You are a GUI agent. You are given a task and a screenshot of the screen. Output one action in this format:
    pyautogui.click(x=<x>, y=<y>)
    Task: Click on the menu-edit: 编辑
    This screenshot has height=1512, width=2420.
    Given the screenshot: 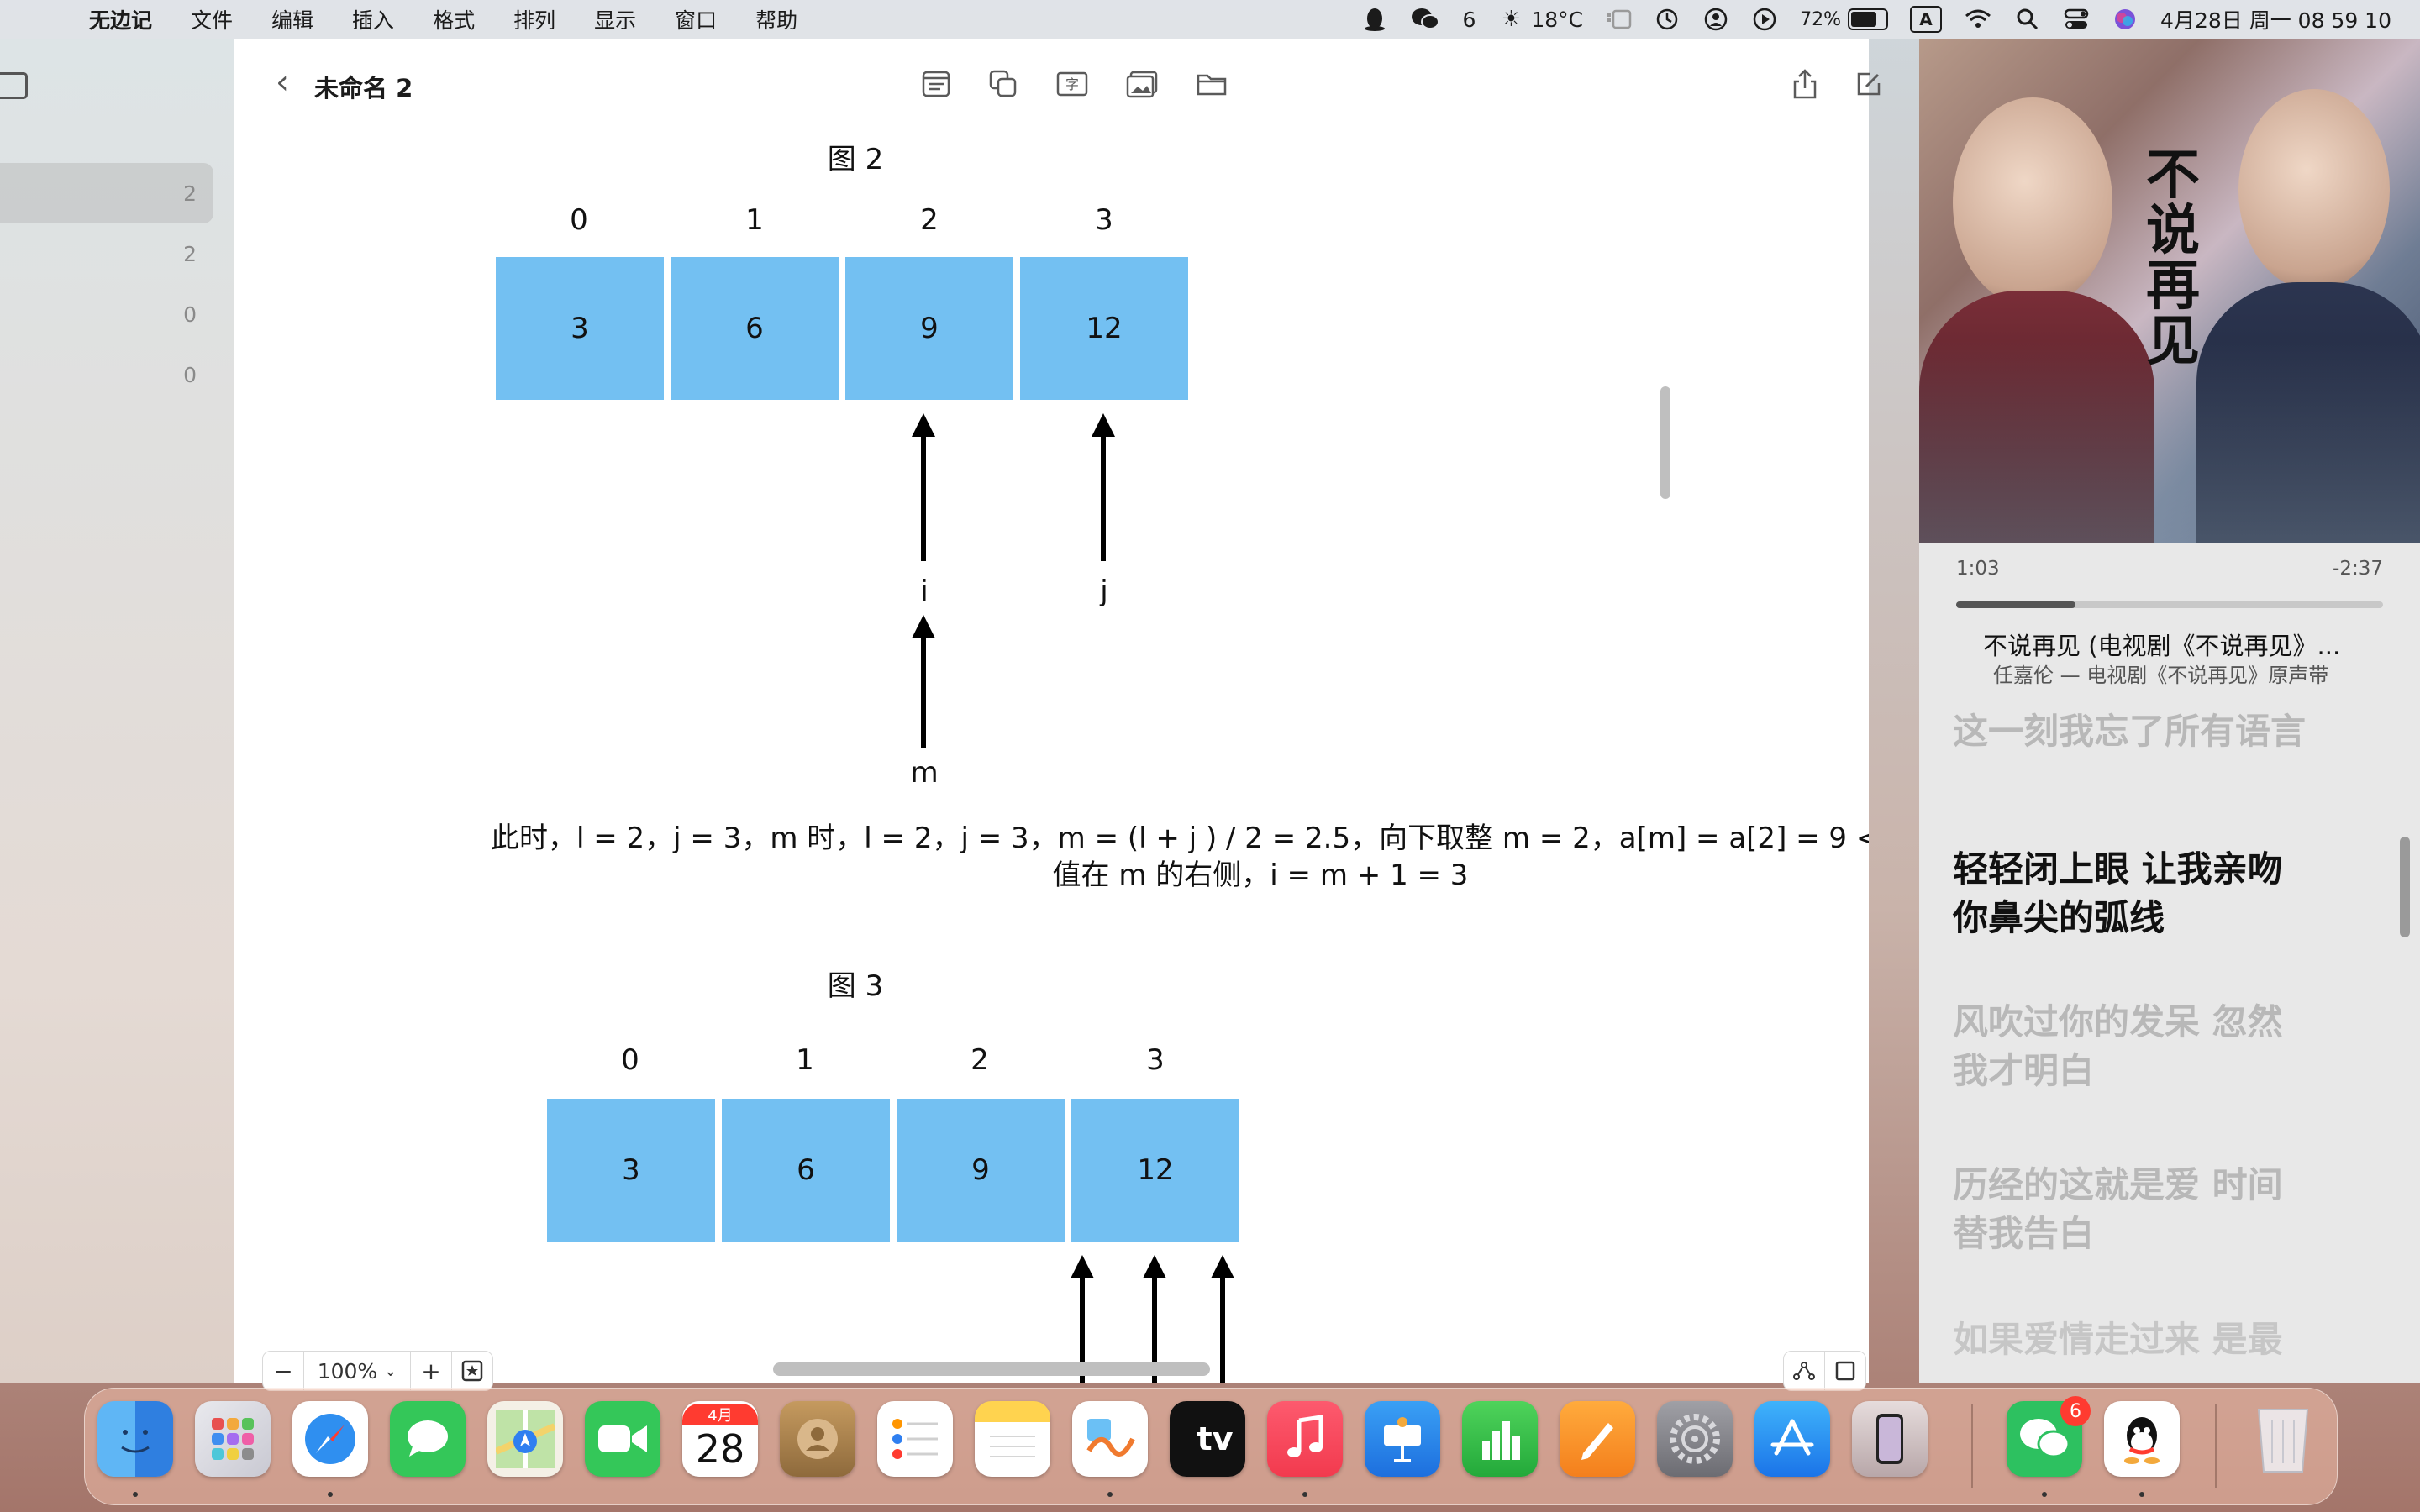 What is the action you would take?
    pyautogui.click(x=292, y=19)
    